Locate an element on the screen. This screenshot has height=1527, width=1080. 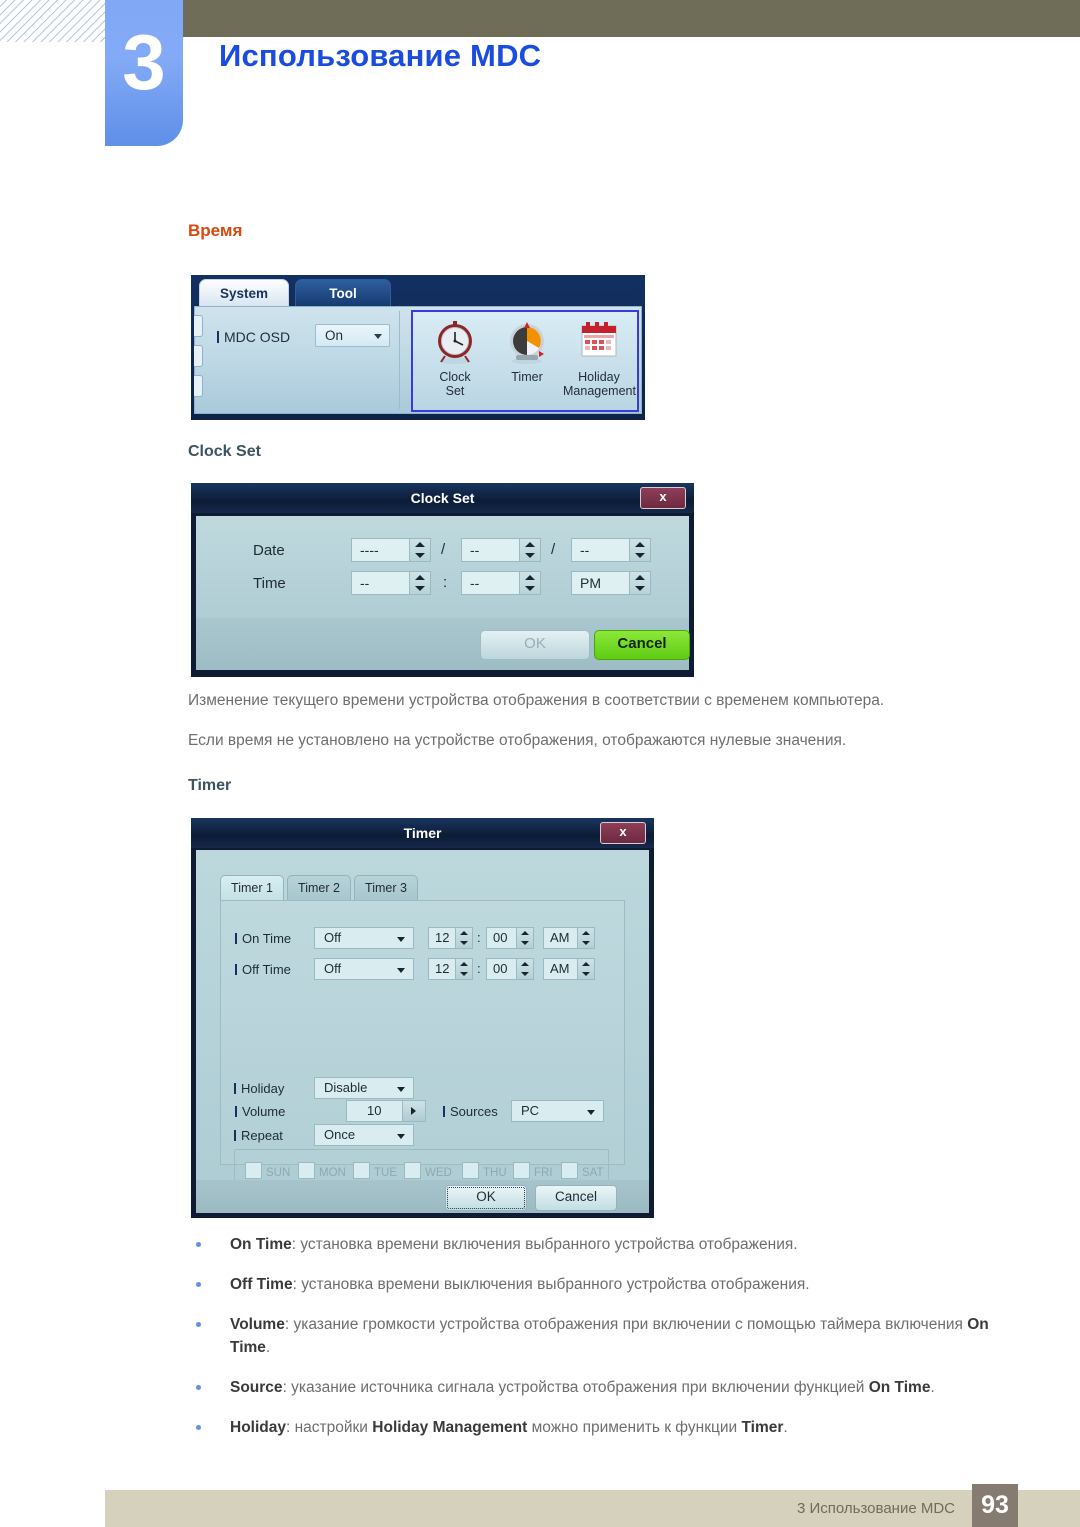
holiday-select: Disable is located at coordinates (364, 1088).